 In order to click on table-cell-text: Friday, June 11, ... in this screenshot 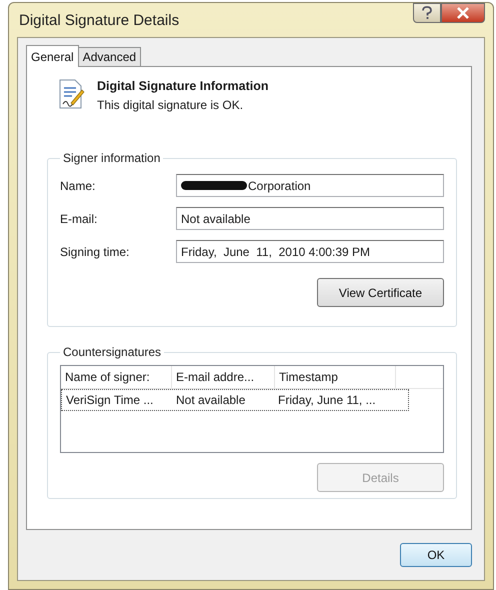, I will do `click(327, 400)`.